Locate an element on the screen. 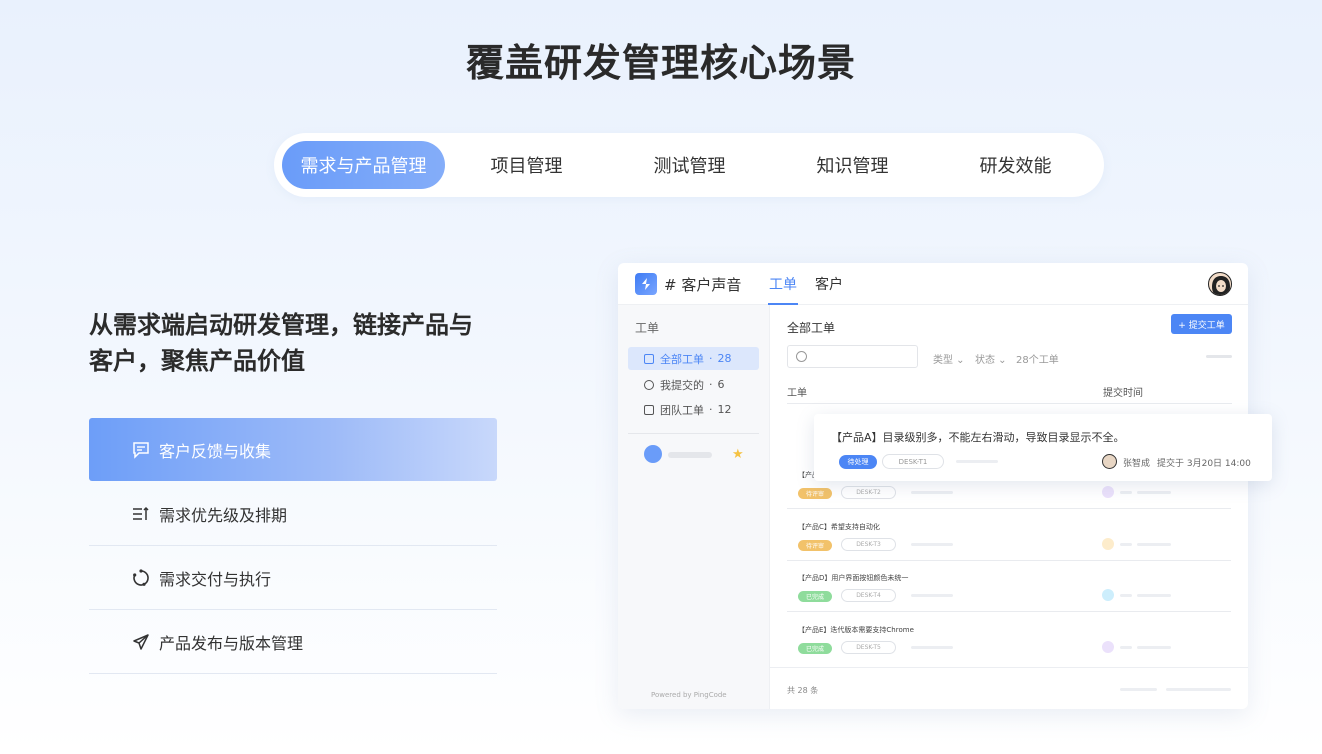 This screenshot has height=754, width=1322. ticket-code: DESK-T5 is located at coordinates (868, 647).